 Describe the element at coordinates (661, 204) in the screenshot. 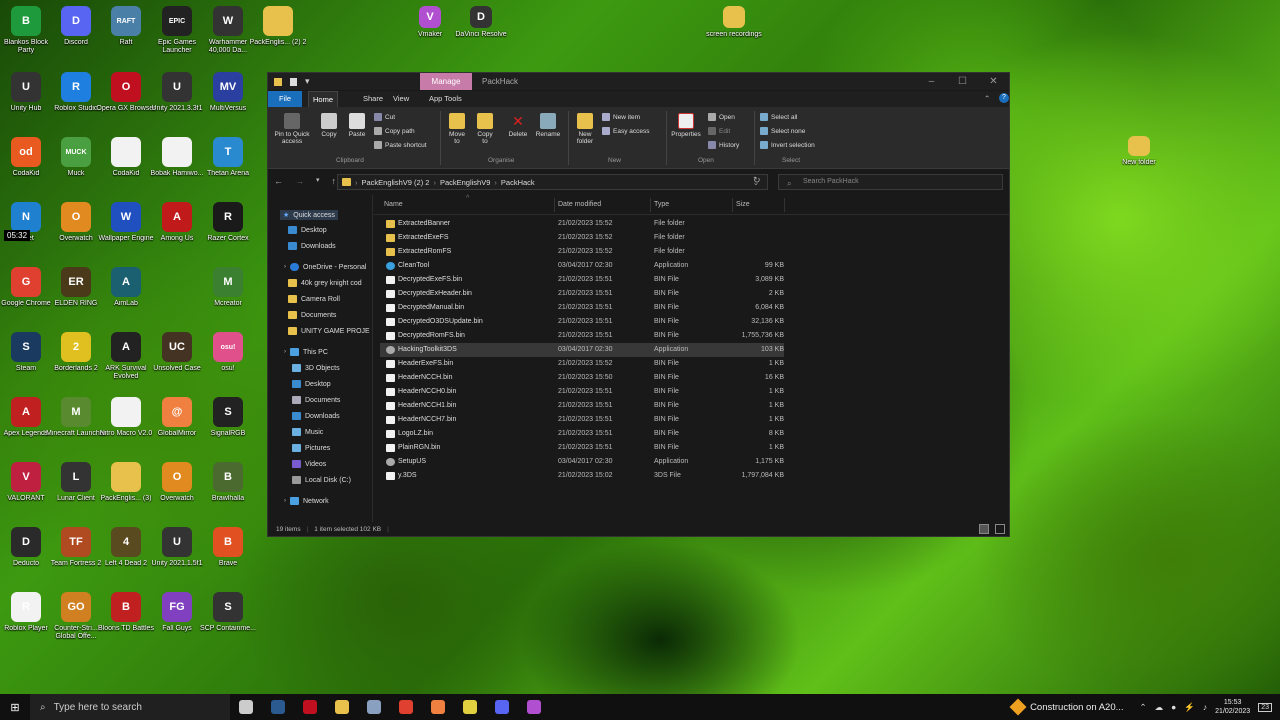

I see `column-type: Type` at that location.